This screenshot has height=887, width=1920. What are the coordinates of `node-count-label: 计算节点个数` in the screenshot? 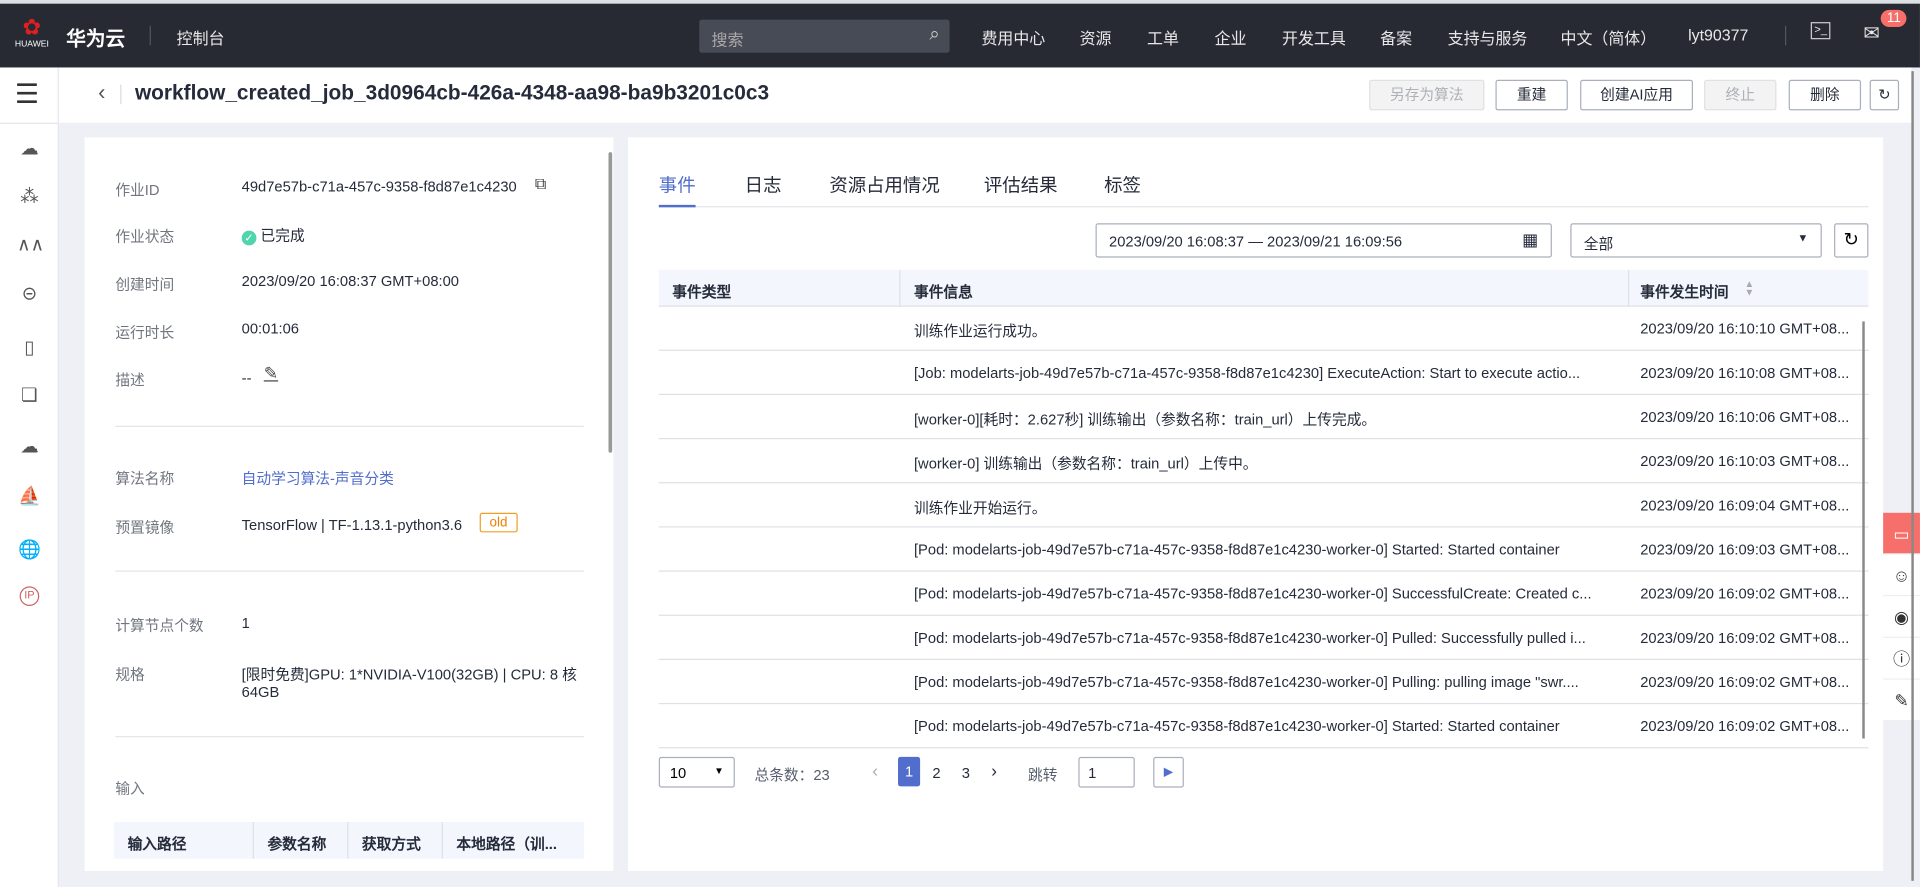 It's located at (159, 626).